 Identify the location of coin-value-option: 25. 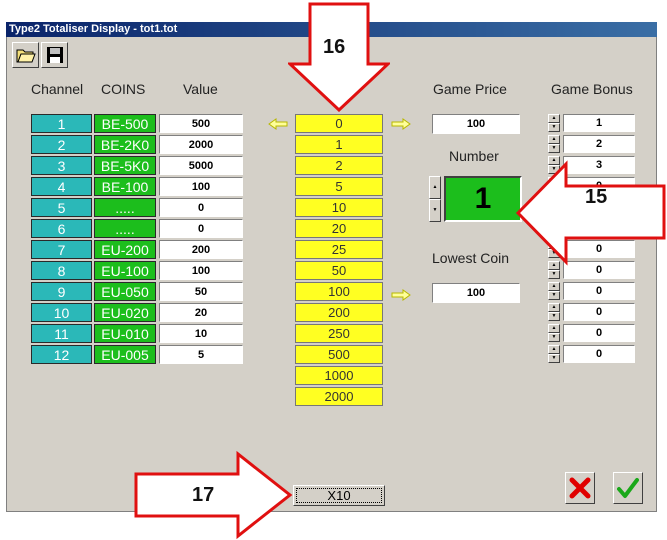
(339, 249).